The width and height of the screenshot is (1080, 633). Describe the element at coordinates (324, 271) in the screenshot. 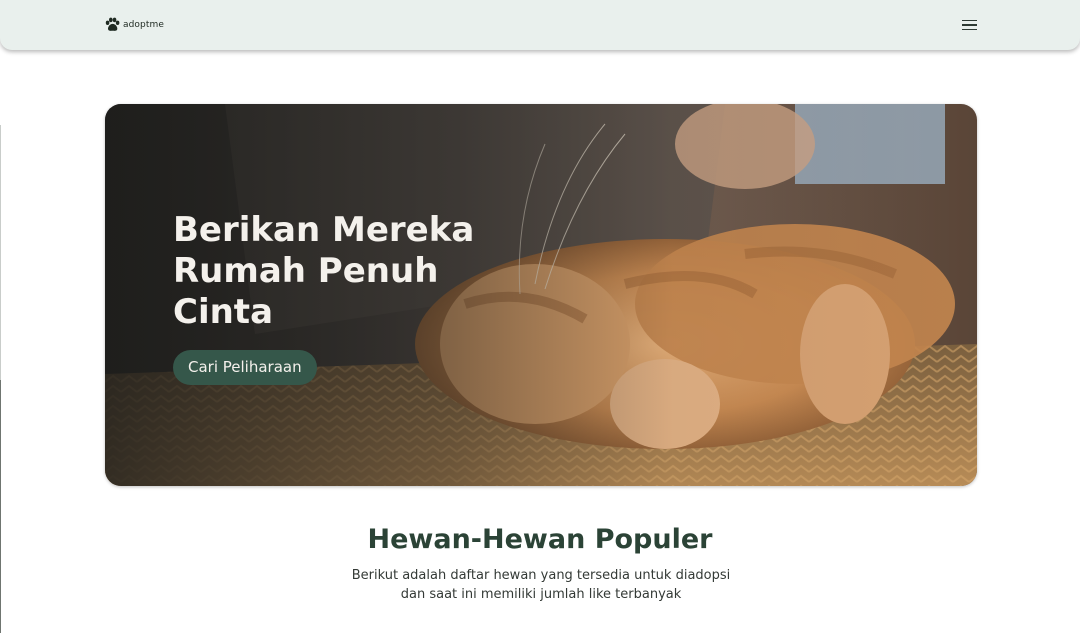

I see `hero-title: Berikan Mereka Rumah Penuh Cinta` at that location.